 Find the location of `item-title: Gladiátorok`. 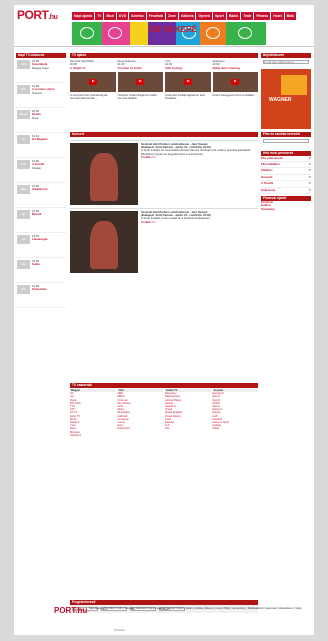

item-title: Gladiátorok is located at coordinates (40, 189).